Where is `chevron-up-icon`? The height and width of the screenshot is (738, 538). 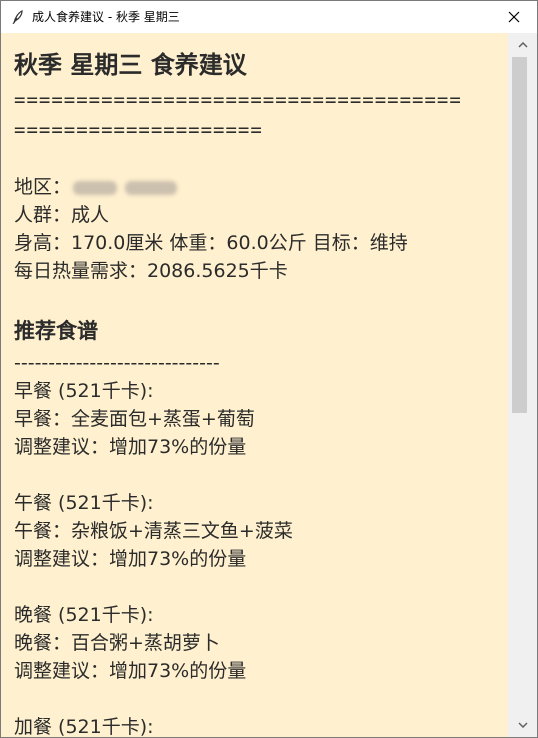
chevron-up-icon is located at coordinates (522, 45).